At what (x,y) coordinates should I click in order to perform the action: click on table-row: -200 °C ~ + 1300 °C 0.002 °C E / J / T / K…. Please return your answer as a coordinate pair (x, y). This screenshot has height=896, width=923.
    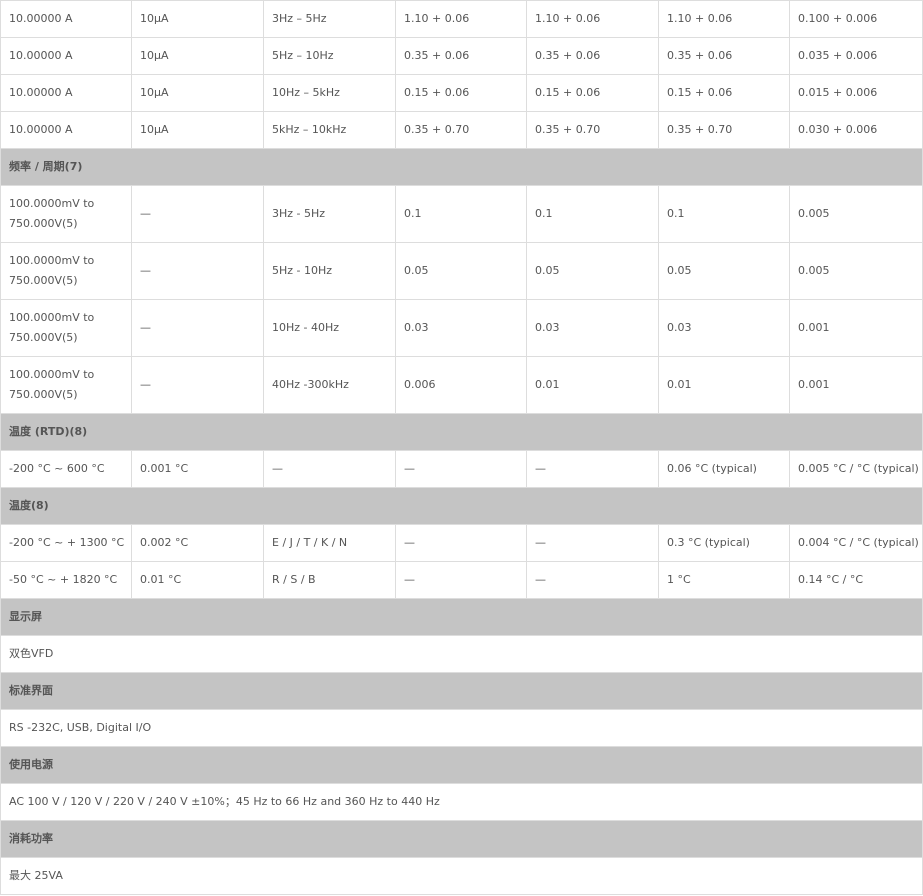
    Looking at the image, I should click on (461, 543).